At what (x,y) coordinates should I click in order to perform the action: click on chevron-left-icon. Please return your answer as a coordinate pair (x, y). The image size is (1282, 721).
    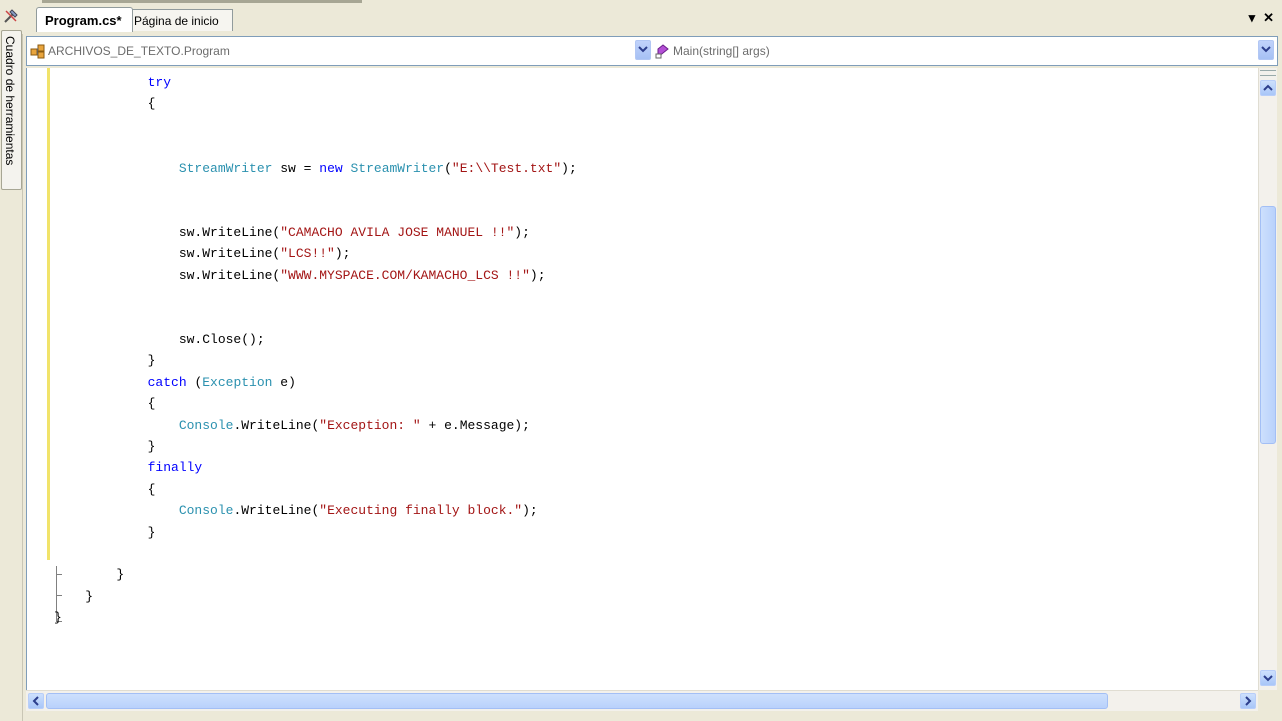
    Looking at the image, I should click on (35, 701).